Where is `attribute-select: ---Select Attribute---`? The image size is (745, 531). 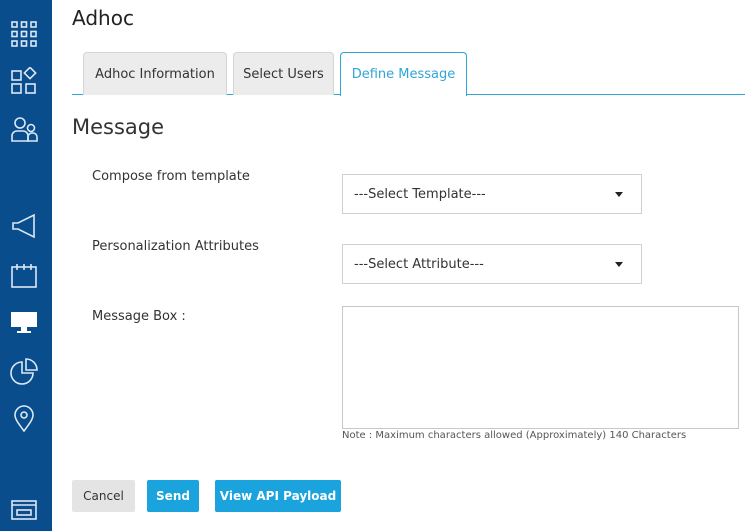
attribute-select: ---Select Attribute--- is located at coordinates (492, 264).